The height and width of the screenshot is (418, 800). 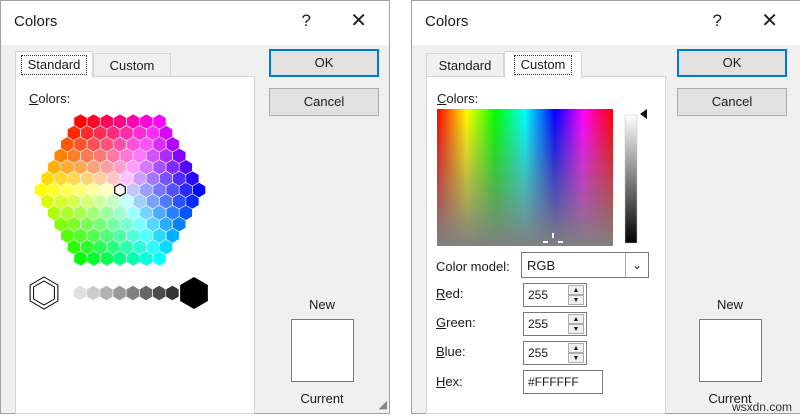 What do you see at coordinates (643, 114) in the screenshot?
I see `slider-arrow-icon` at bounding box center [643, 114].